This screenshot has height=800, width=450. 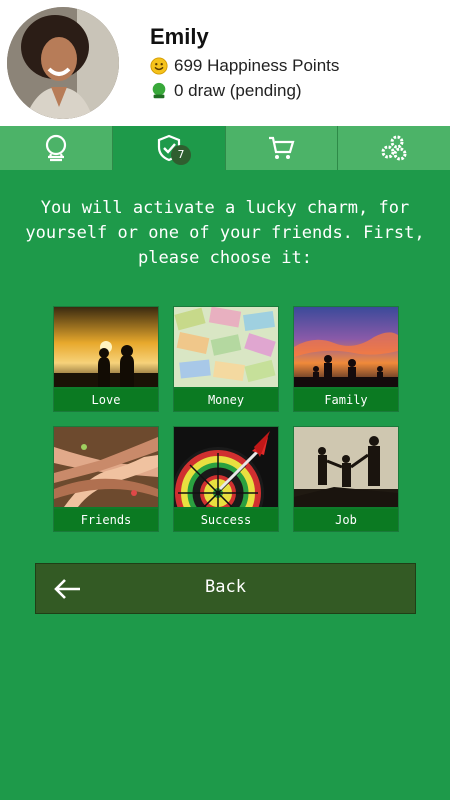 I want to click on charm-label: Love, so click(x=106, y=400).